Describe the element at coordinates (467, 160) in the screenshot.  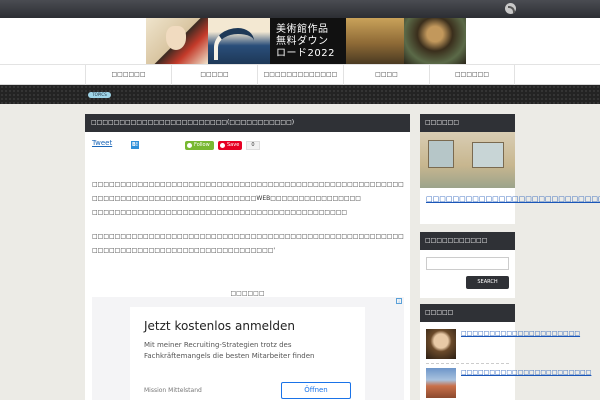
I see `featured-painting-image` at that location.